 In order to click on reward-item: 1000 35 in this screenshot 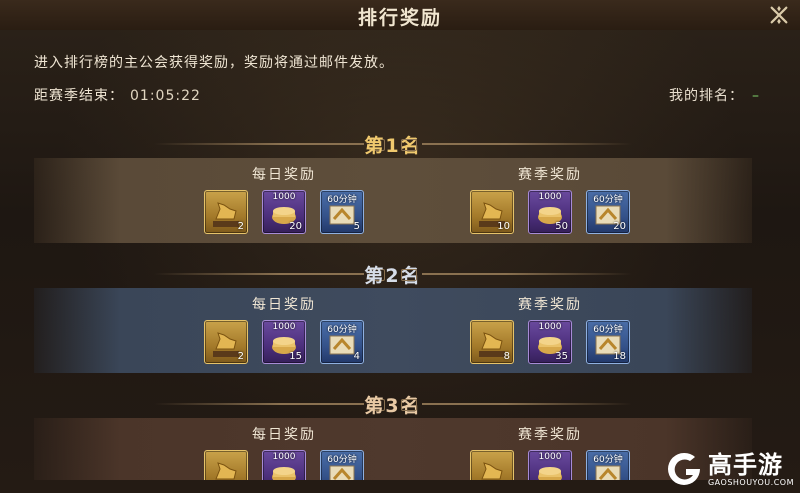, I will do `click(550, 342)`.